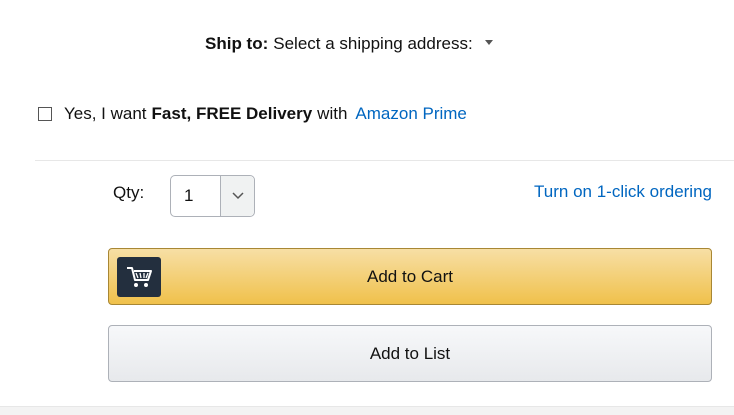 The image size is (734, 415). I want to click on cart-icon, so click(139, 277).